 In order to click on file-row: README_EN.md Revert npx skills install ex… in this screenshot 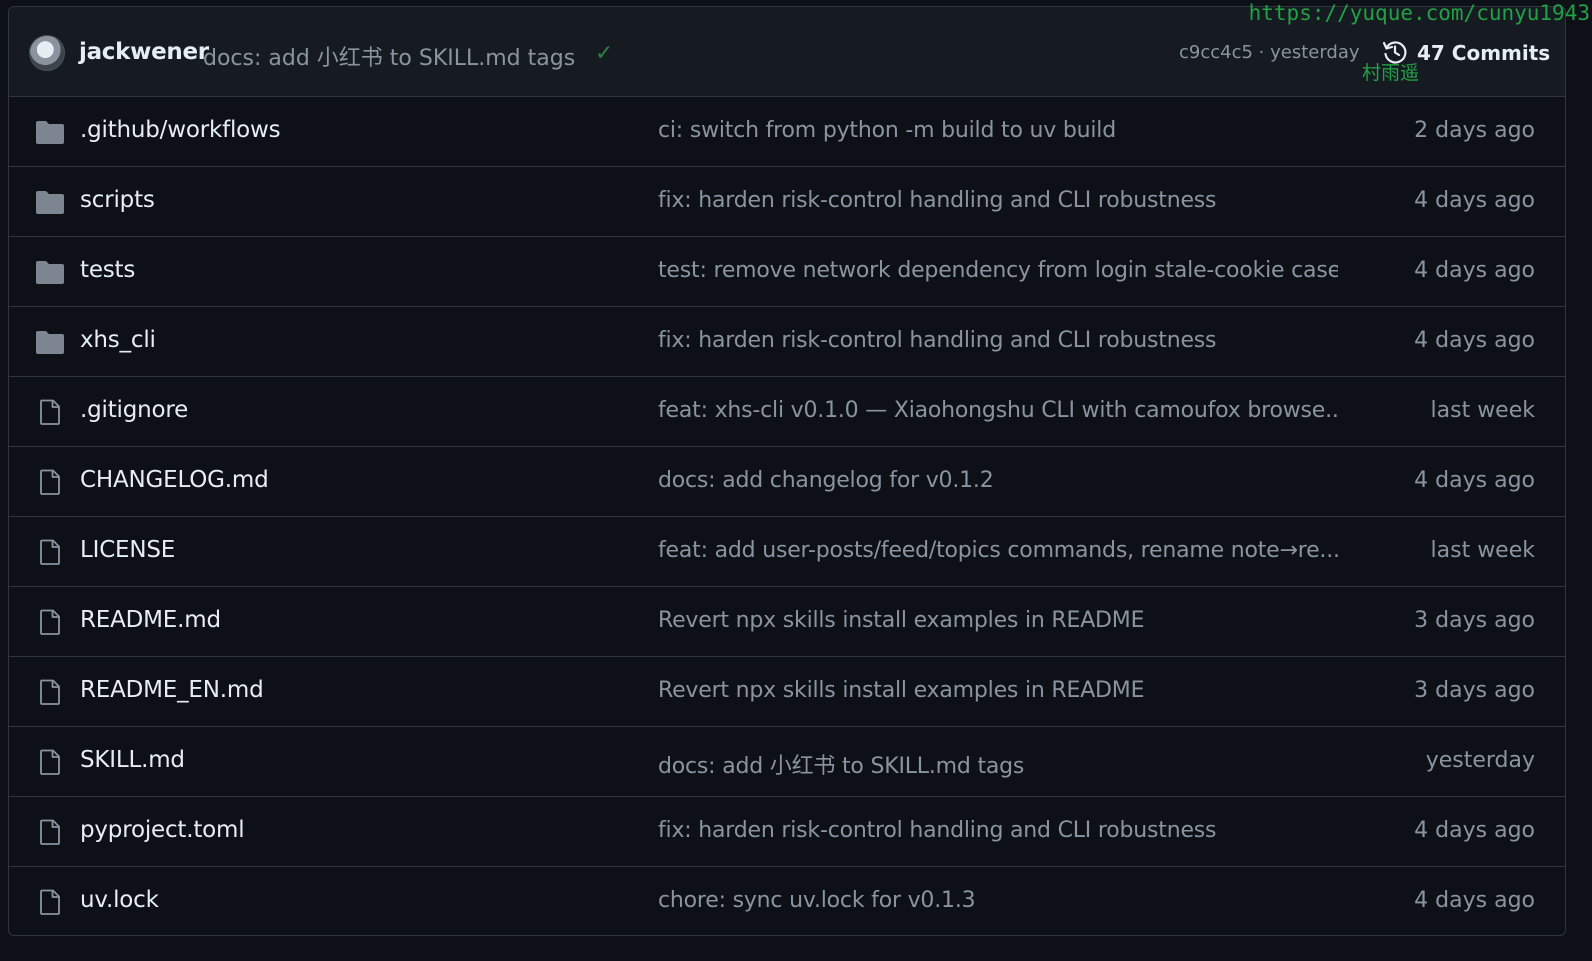, I will do `click(787, 692)`.